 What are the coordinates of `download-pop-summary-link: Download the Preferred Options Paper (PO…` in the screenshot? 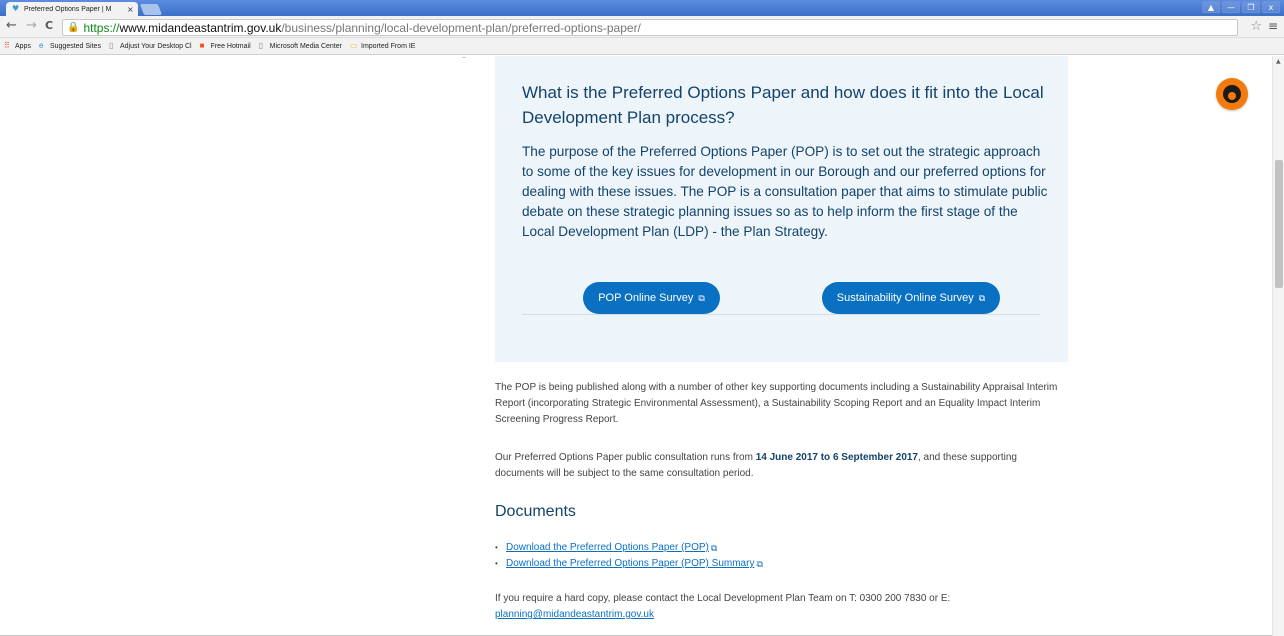 It's located at (630, 564).